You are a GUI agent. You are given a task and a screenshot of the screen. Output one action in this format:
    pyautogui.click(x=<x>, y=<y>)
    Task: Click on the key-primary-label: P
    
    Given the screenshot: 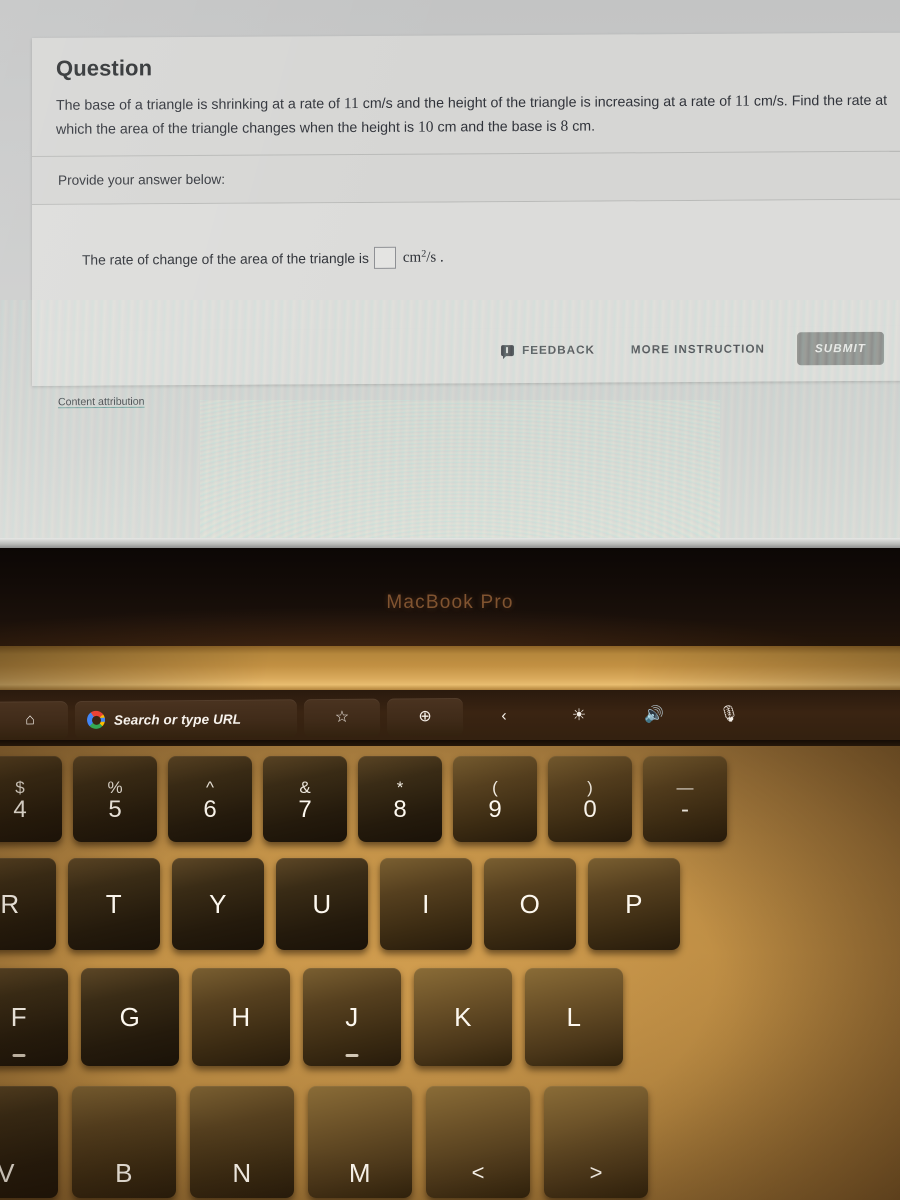 What is the action you would take?
    pyautogui.click(x=634, y=903)
    